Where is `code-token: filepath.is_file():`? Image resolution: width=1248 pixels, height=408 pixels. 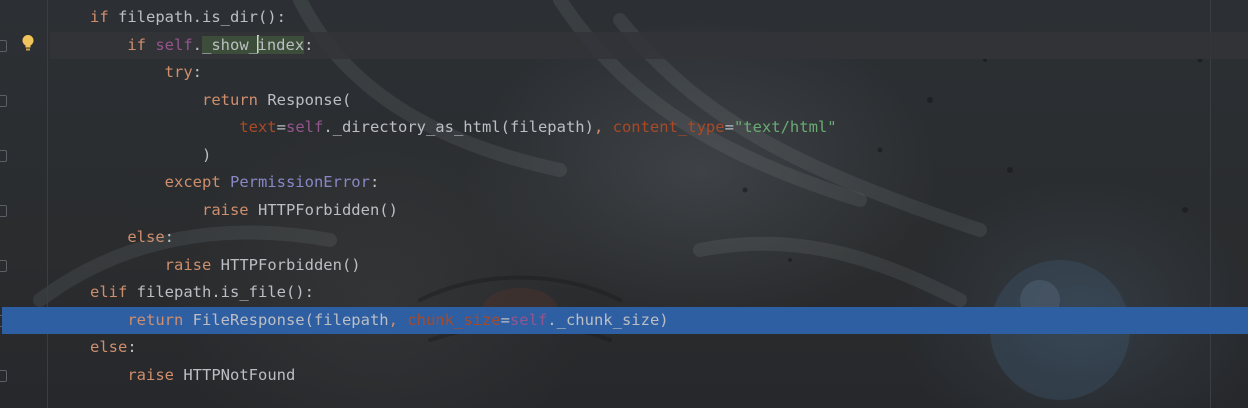 code-token: filepath.is_file(): is located at coordinates (225, 292).